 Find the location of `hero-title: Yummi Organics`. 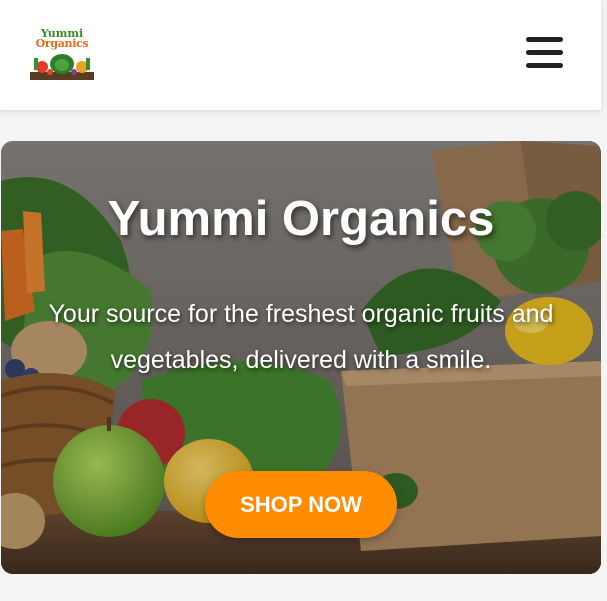

hero-title: Yummi Organics is located at coordinates (301, 219).